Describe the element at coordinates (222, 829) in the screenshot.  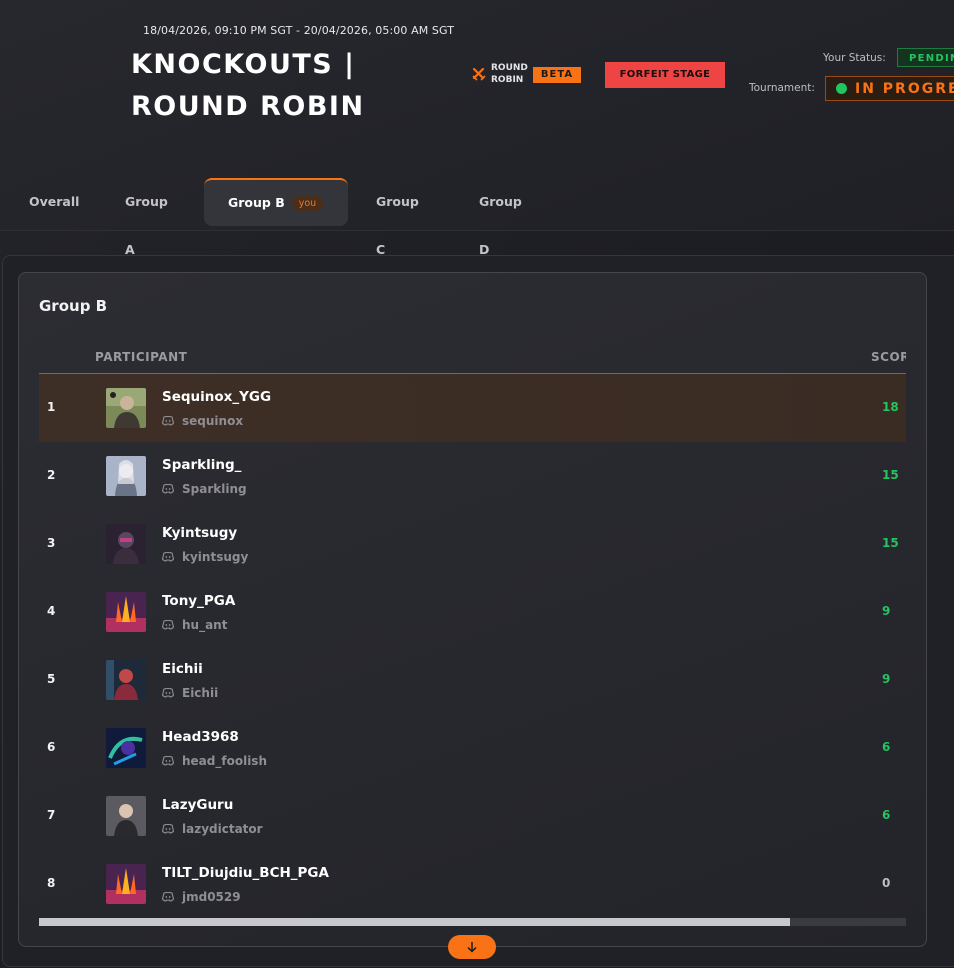
I see `discord-username: lazydictator` at that location.